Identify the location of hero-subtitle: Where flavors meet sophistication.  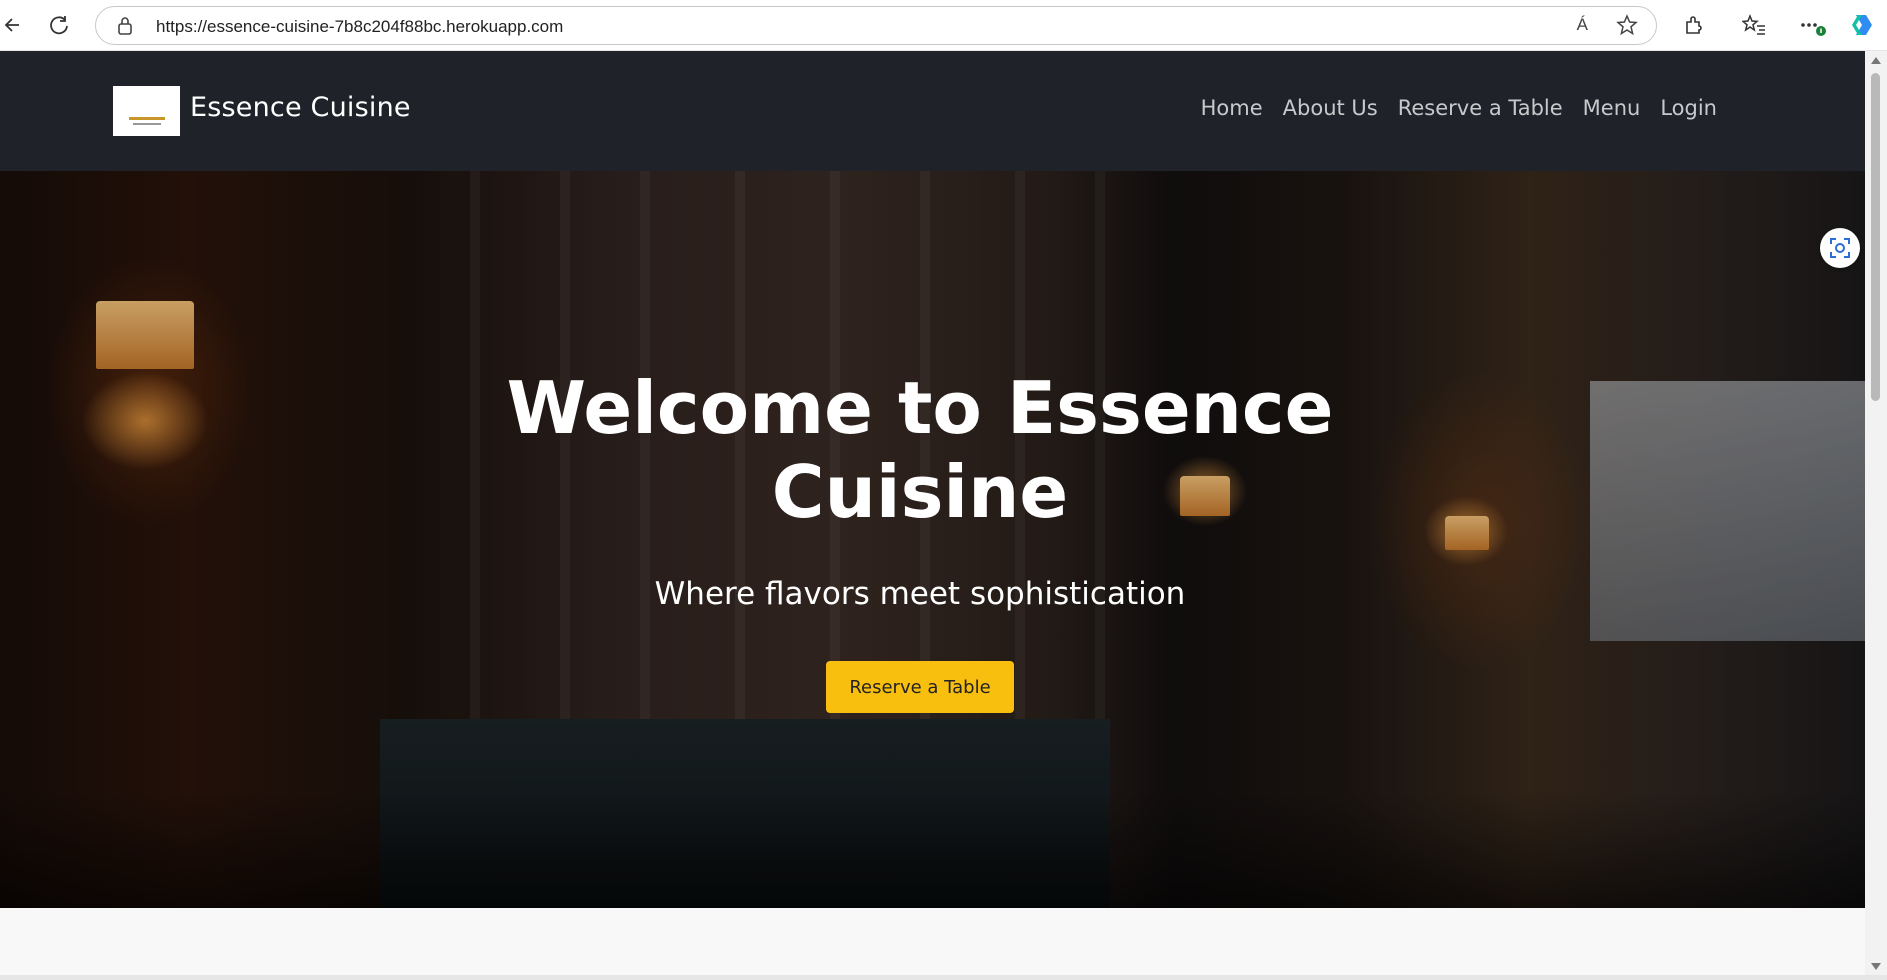
(920, 594).